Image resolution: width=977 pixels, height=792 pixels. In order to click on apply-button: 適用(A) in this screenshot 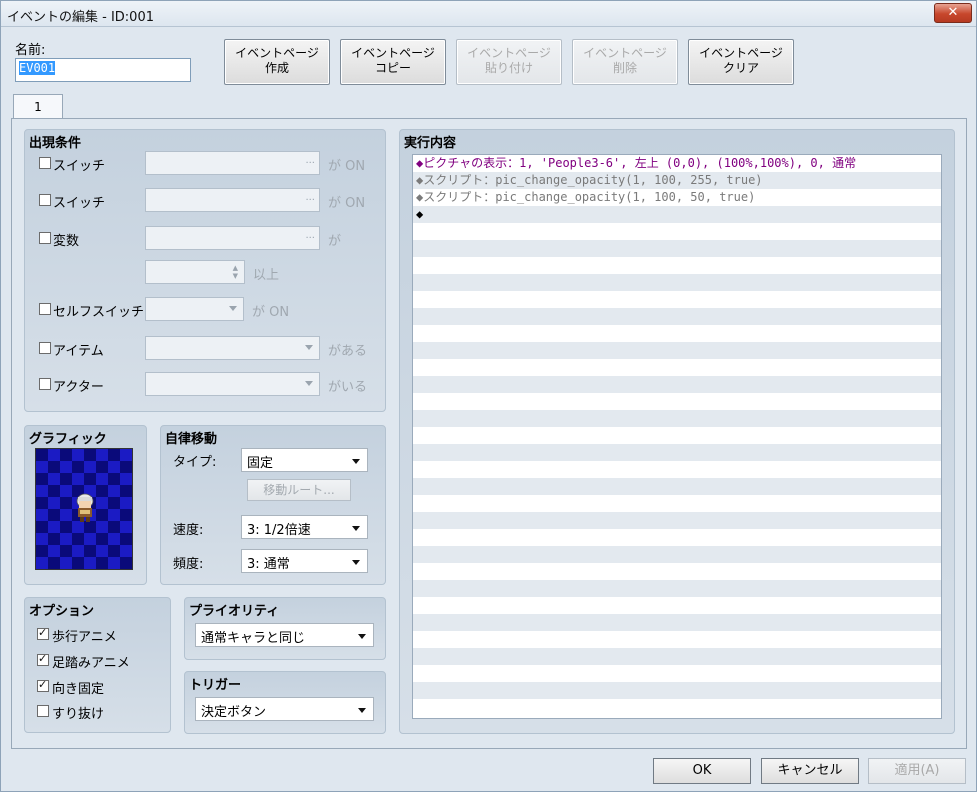, I will do `click(917, 771)`.